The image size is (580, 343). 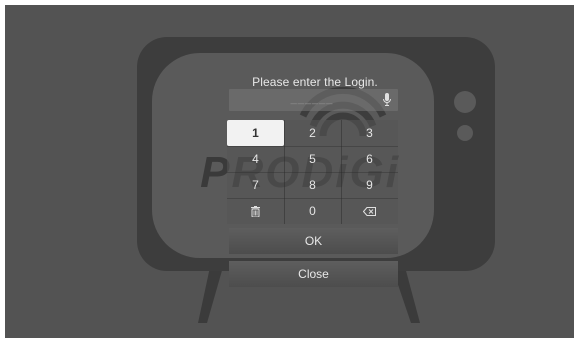 I want to click on key-delete, so click(x=255, y=211).